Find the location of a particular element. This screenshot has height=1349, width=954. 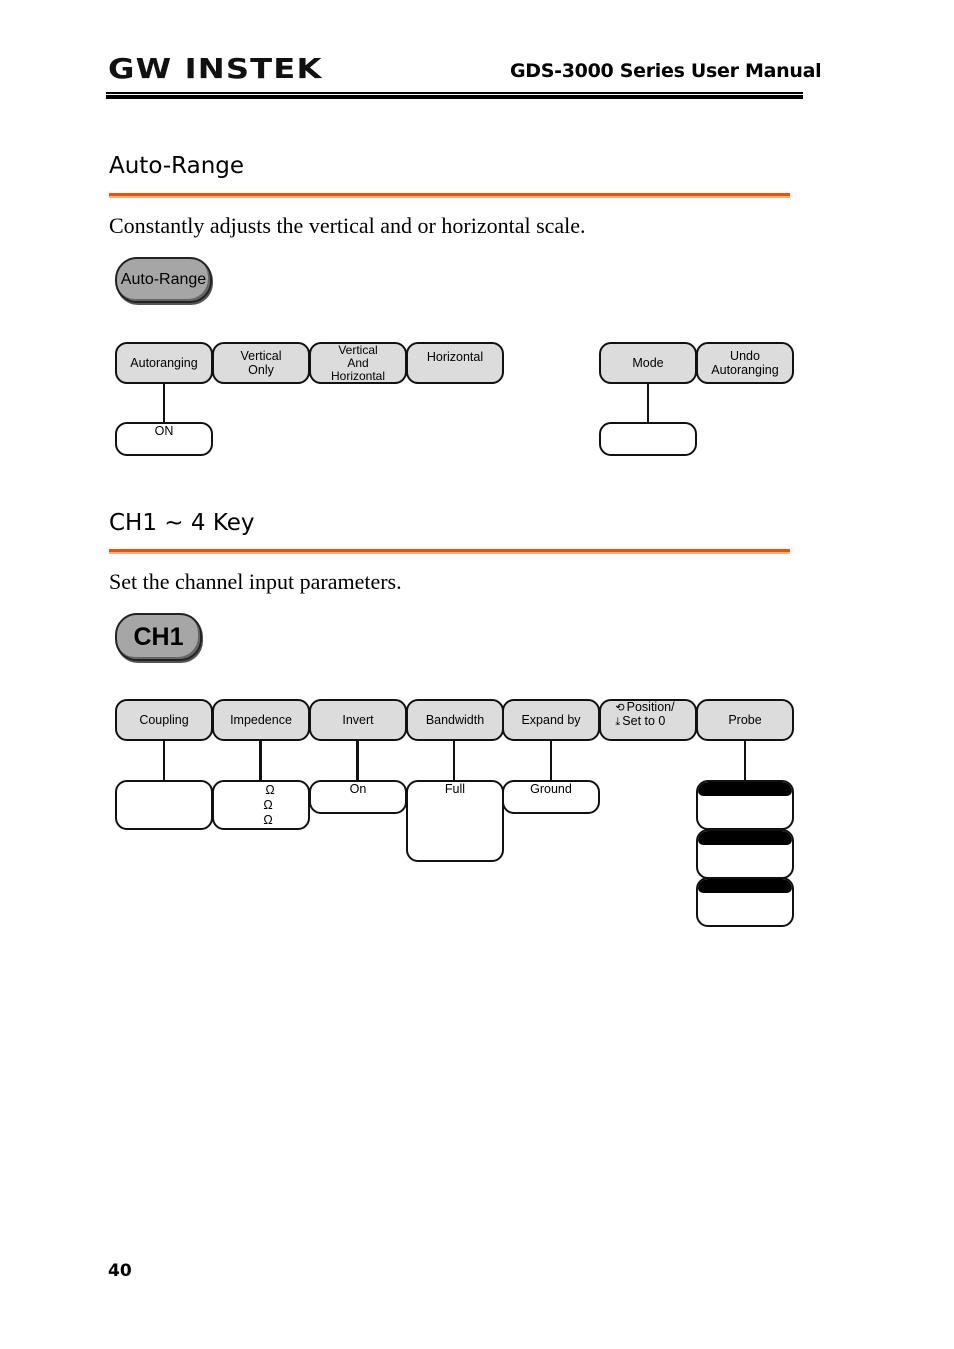

auto-range-key: Auto-Range is located at coordinates (163, 280).